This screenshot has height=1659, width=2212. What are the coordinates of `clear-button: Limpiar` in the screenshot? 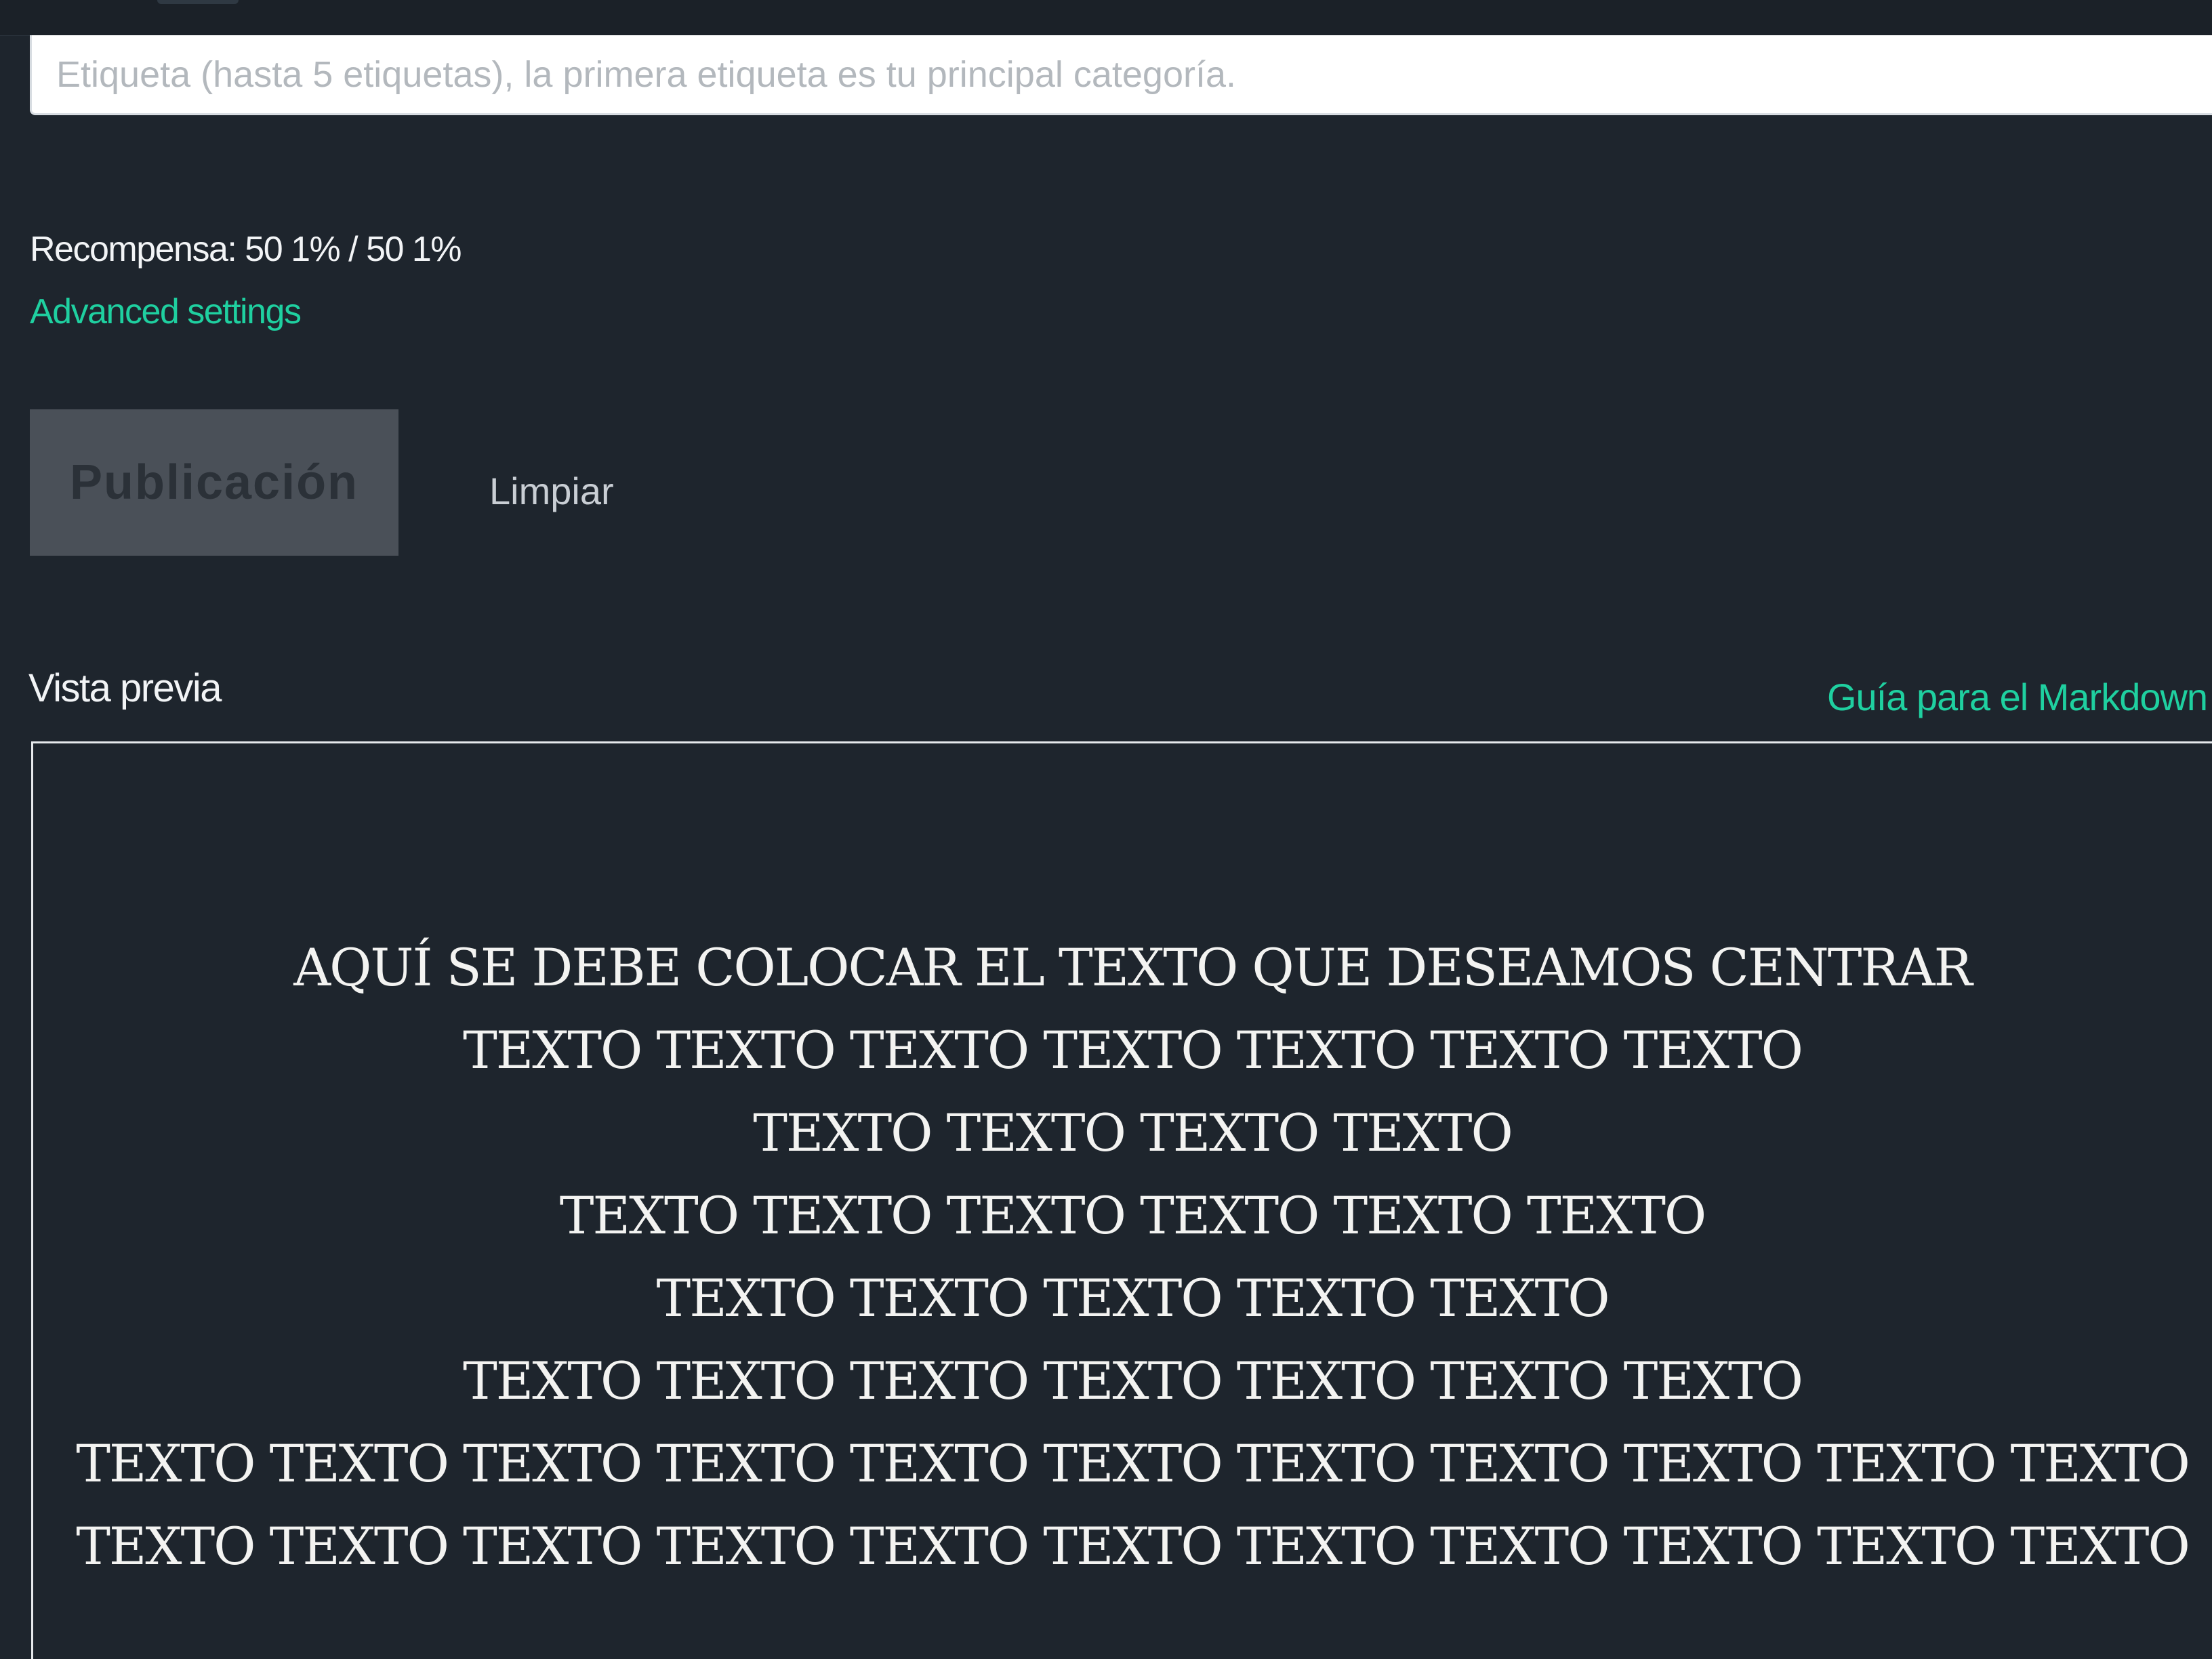 It's located at (552, 491).